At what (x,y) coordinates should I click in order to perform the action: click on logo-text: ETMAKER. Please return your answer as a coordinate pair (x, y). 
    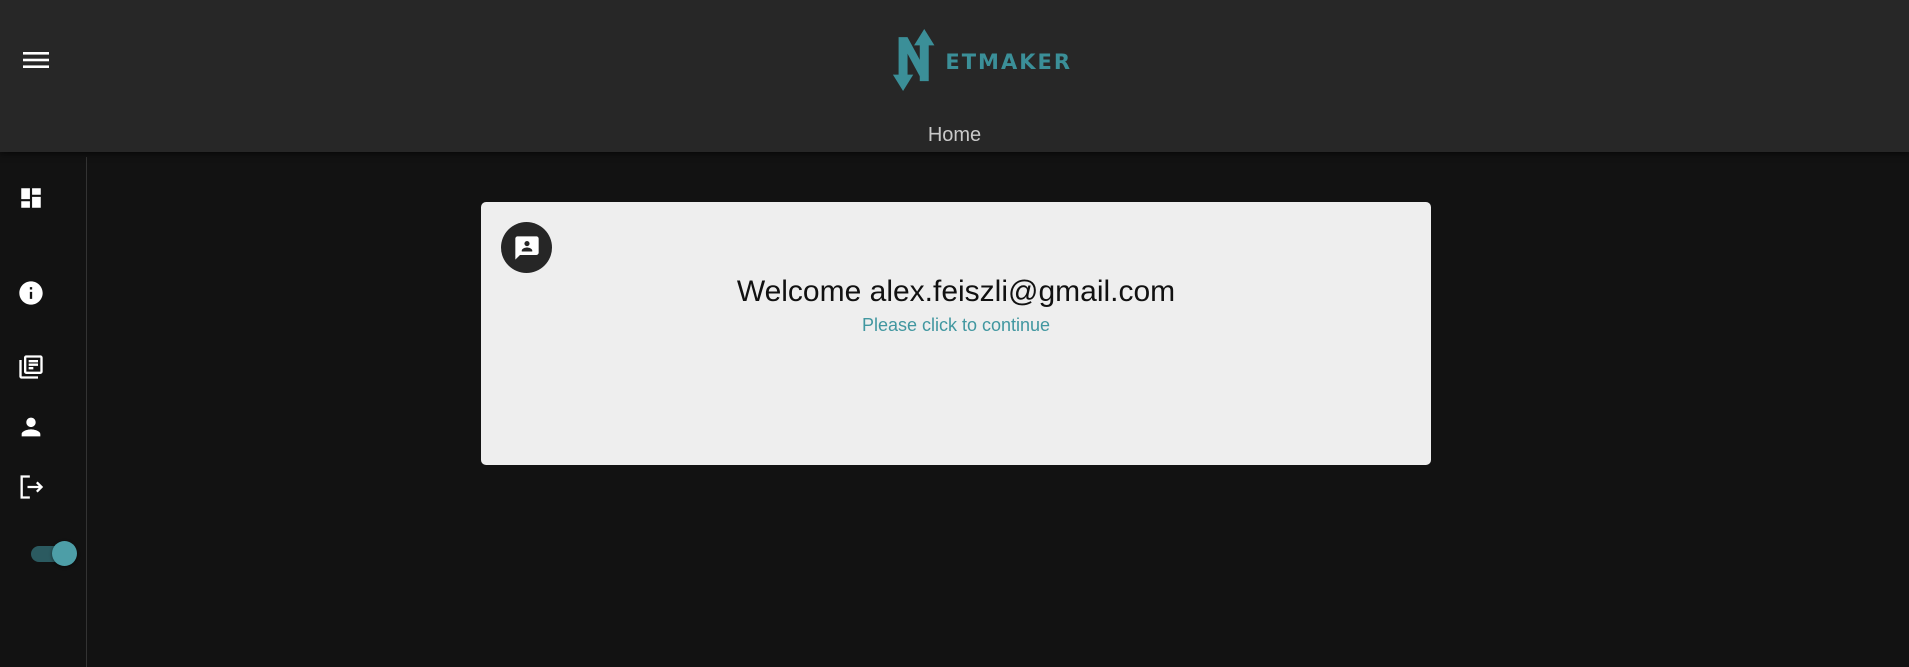
    Looking at the image, I should click on (1008, 62).